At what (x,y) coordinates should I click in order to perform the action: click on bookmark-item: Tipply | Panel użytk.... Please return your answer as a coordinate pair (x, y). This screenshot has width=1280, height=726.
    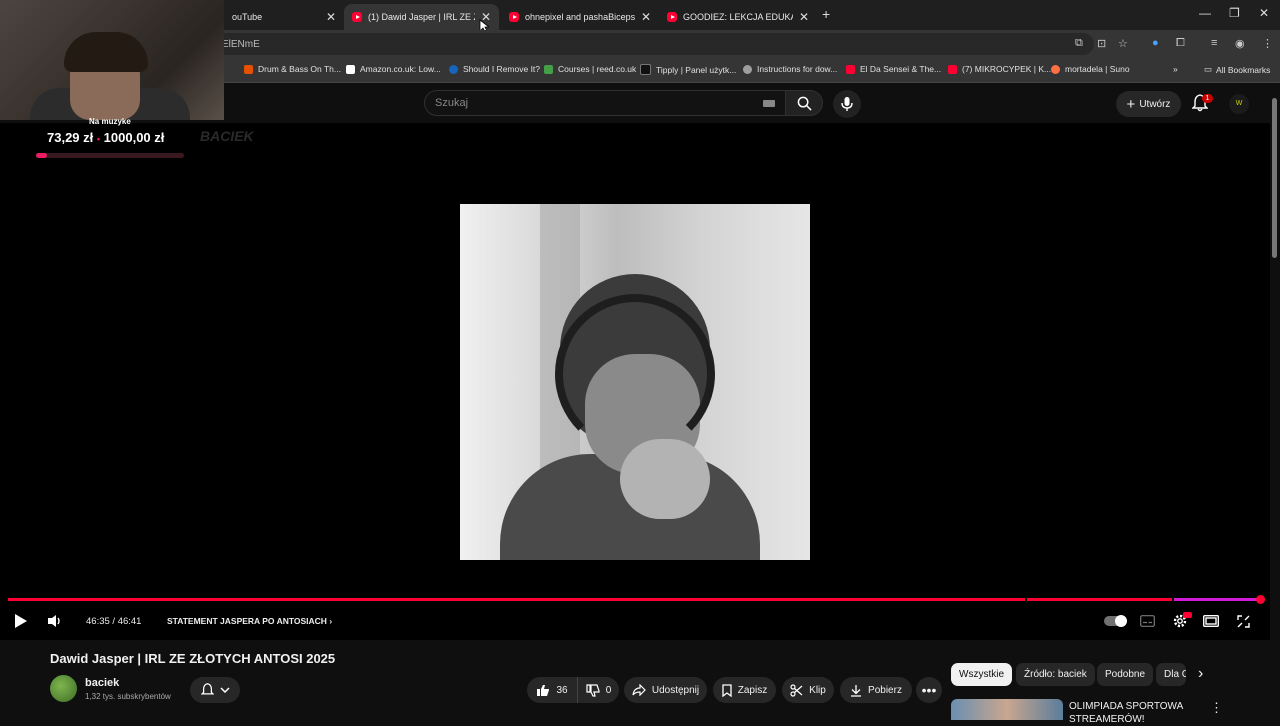
    Looking at the image, I should click on (688, 69).